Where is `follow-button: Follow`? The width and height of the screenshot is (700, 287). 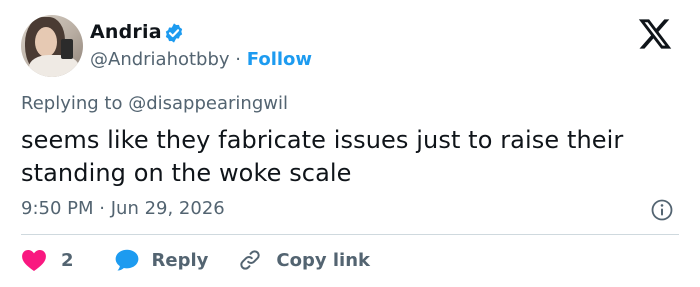 follow-button: Follow is located at coordinates (279, 59).